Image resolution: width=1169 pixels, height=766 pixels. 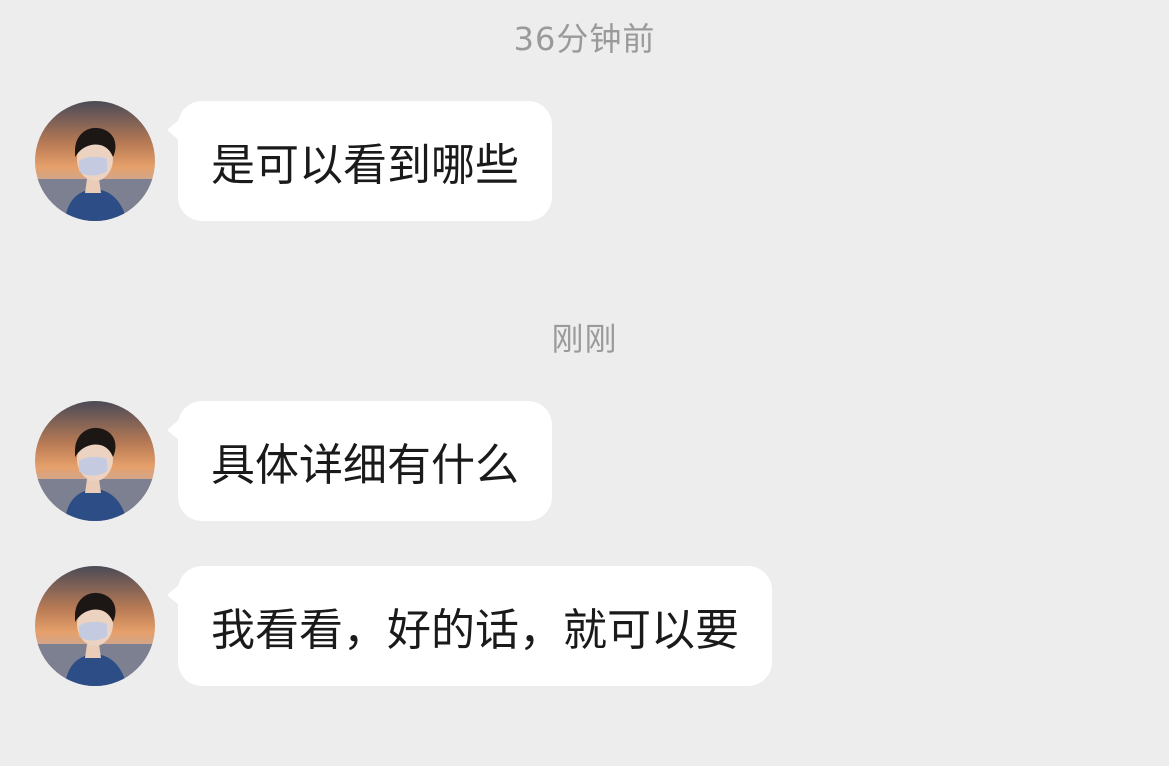 What do you see at coordinates (359, 161) in the screenshot?
I see `message-bubble: 是可以看到哪些` at bounding box center [359, 161].